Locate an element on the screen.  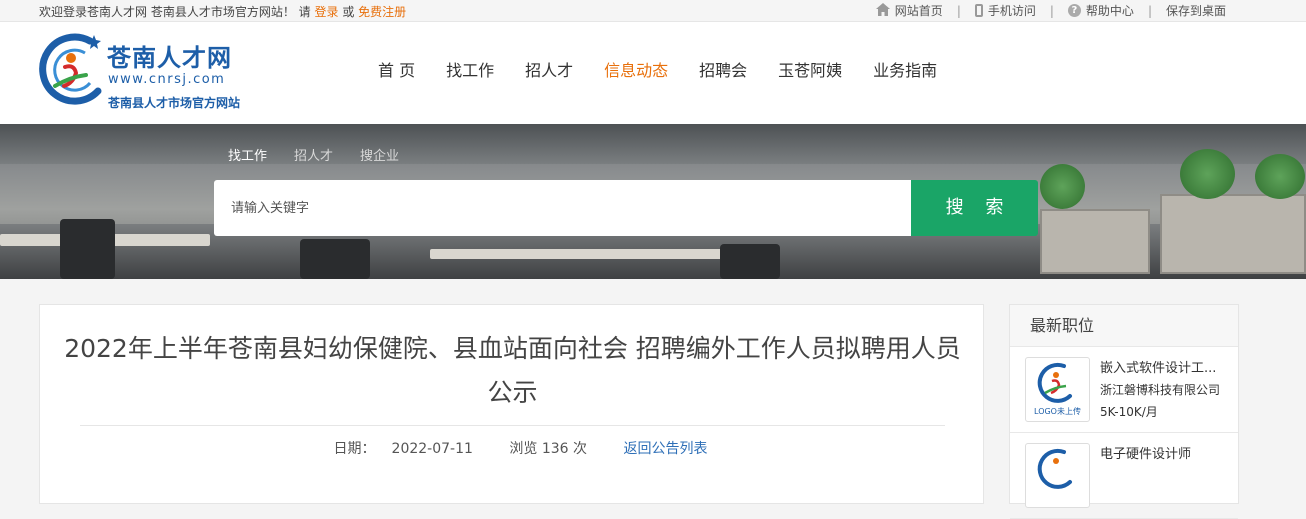
article-date: 日期： 2022-07-11 is located at coordinates (395, 449).